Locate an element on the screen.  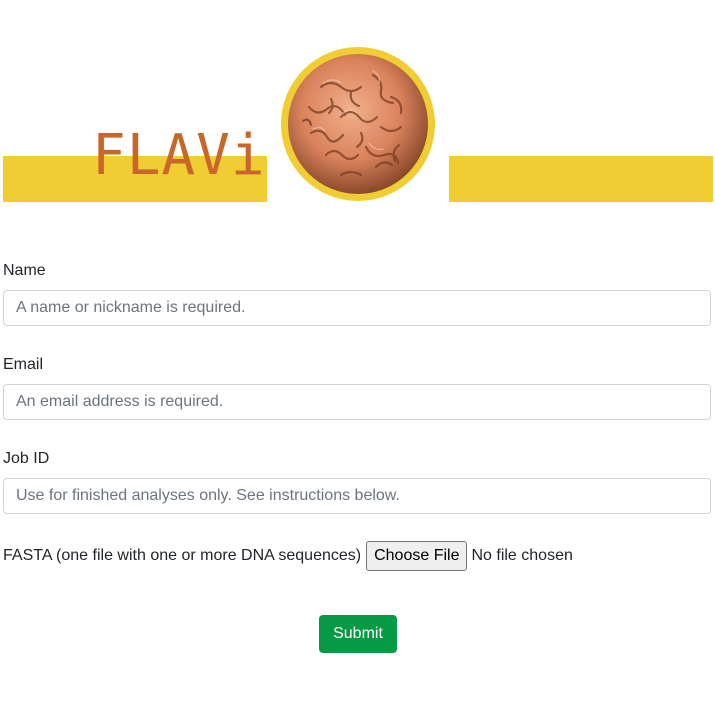
job-id-input is located at coordinates (357, 496).